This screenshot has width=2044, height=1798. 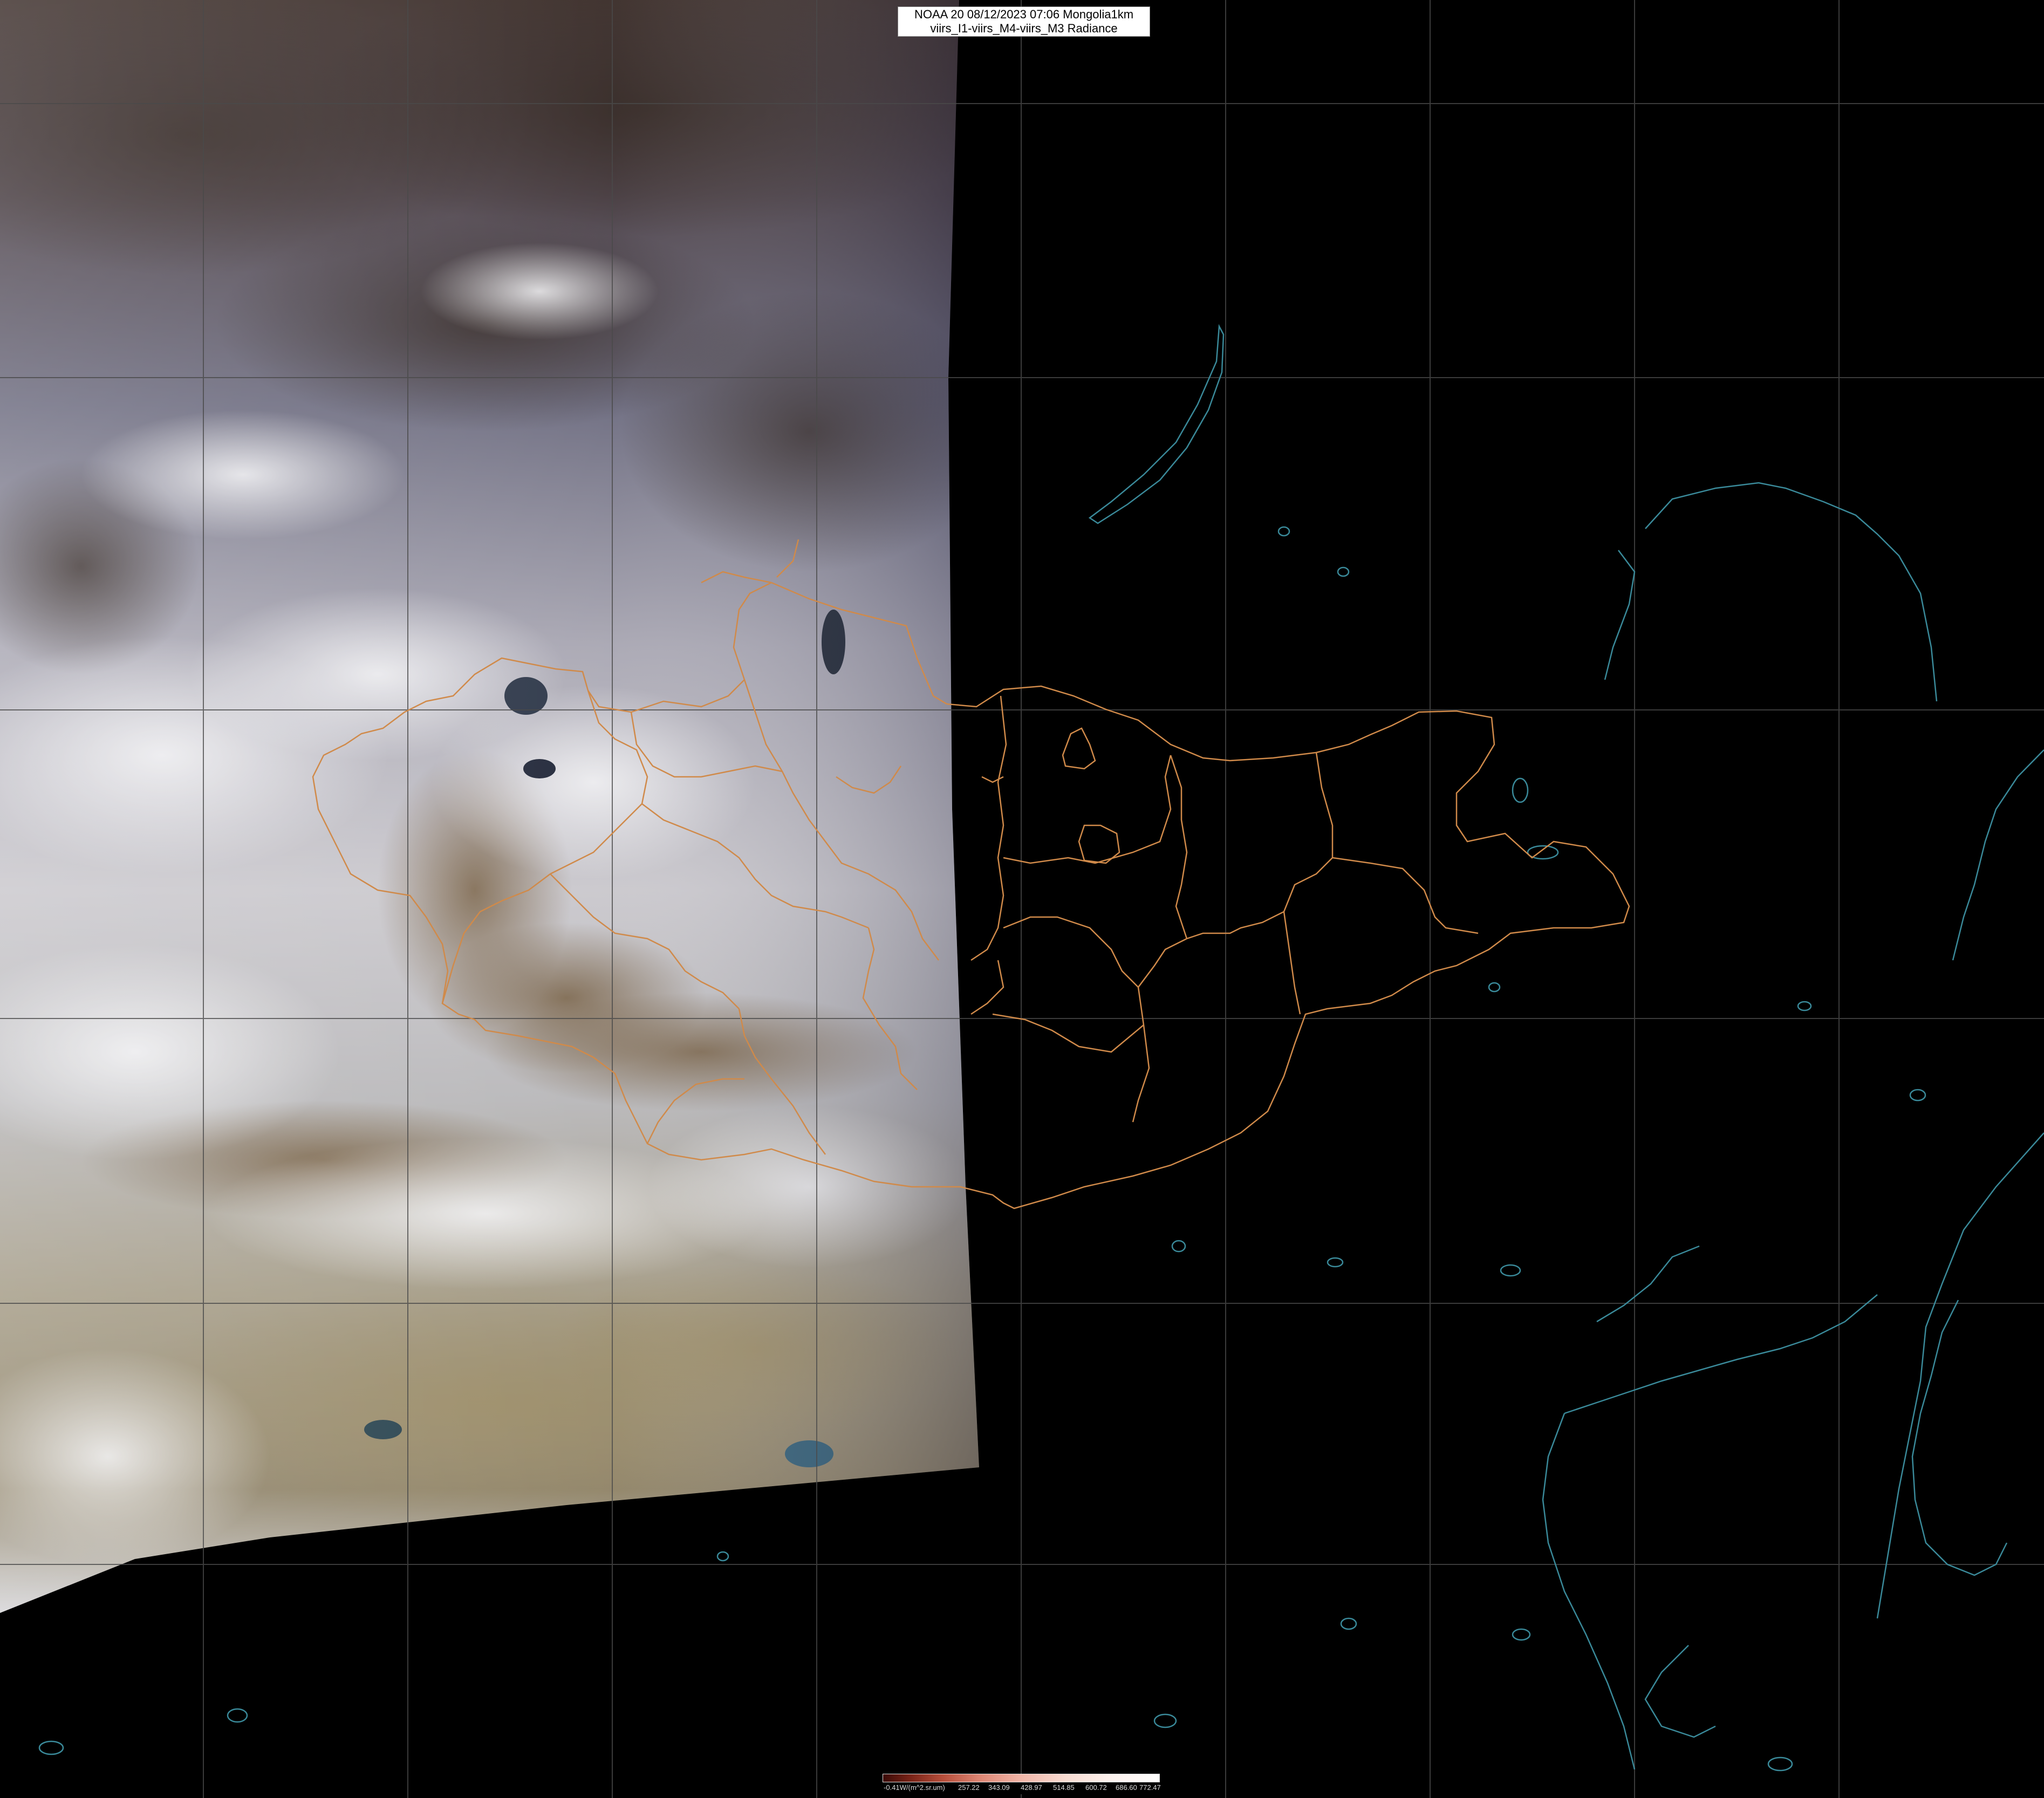 What do you see at coordinates (1024, 29) in the screenshot?
I see `title-line-2: viirs_I1-viirs_M4-viirs_M3 Radiance` at bounding box center [1024, 29].